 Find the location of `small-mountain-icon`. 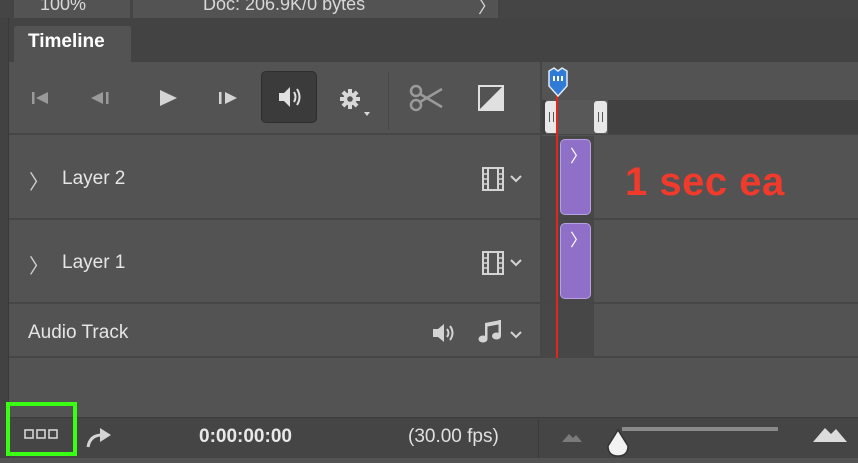

small-mountain-icon is located at coordinates (572, 438).